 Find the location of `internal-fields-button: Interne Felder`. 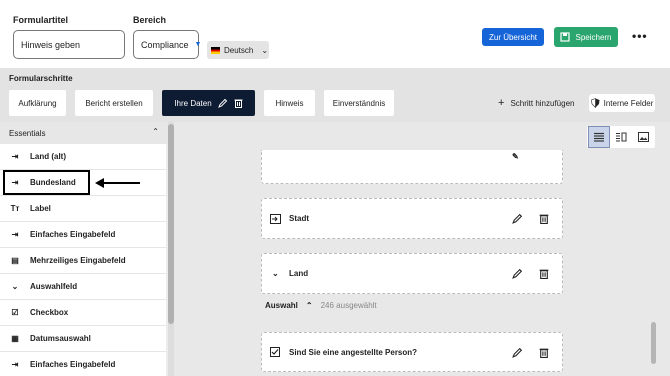

internal-fields-button: Interne Felder is located at coordinates (622, 103).